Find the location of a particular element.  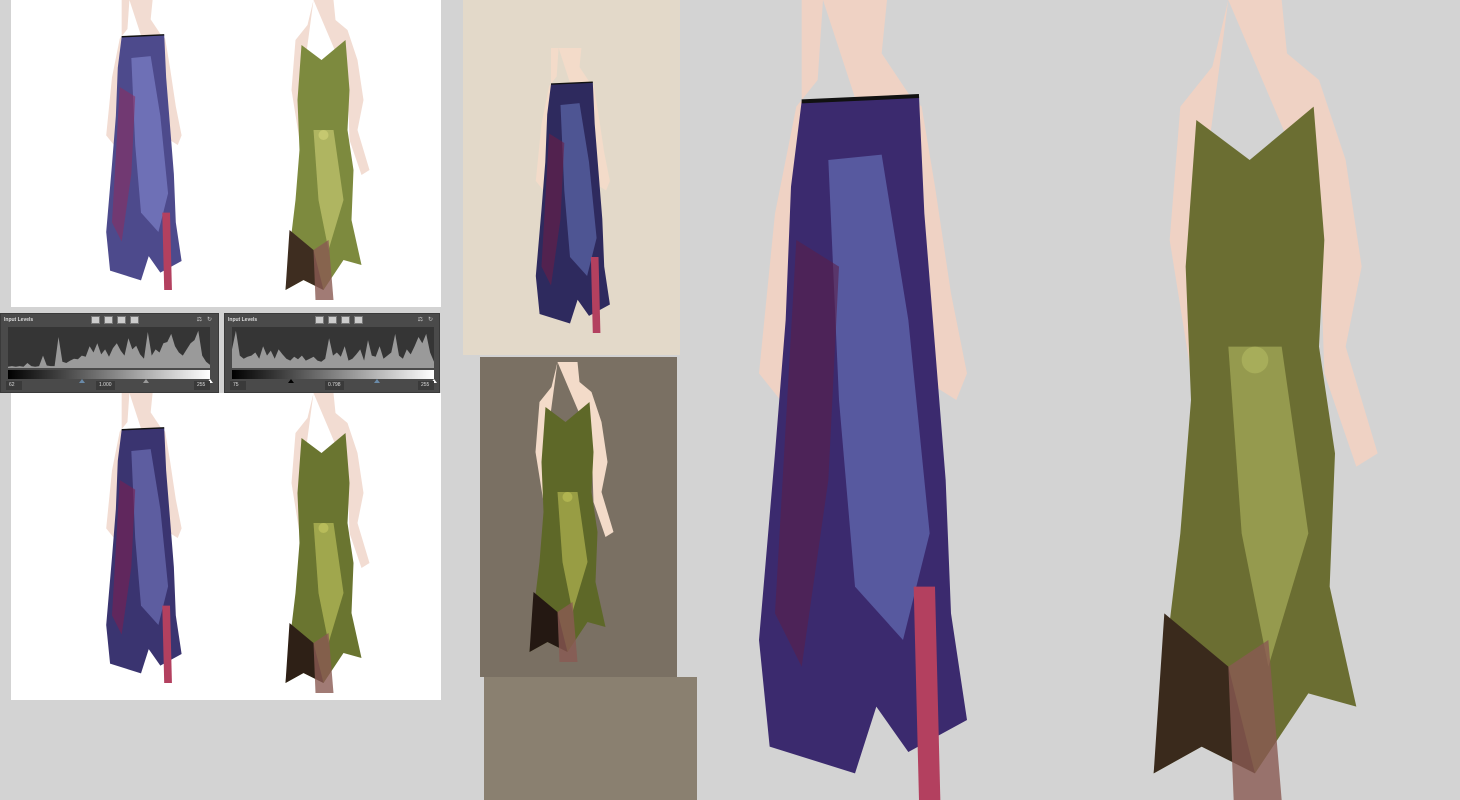

black-input-field: 75 is located at coordinates (238, 385).